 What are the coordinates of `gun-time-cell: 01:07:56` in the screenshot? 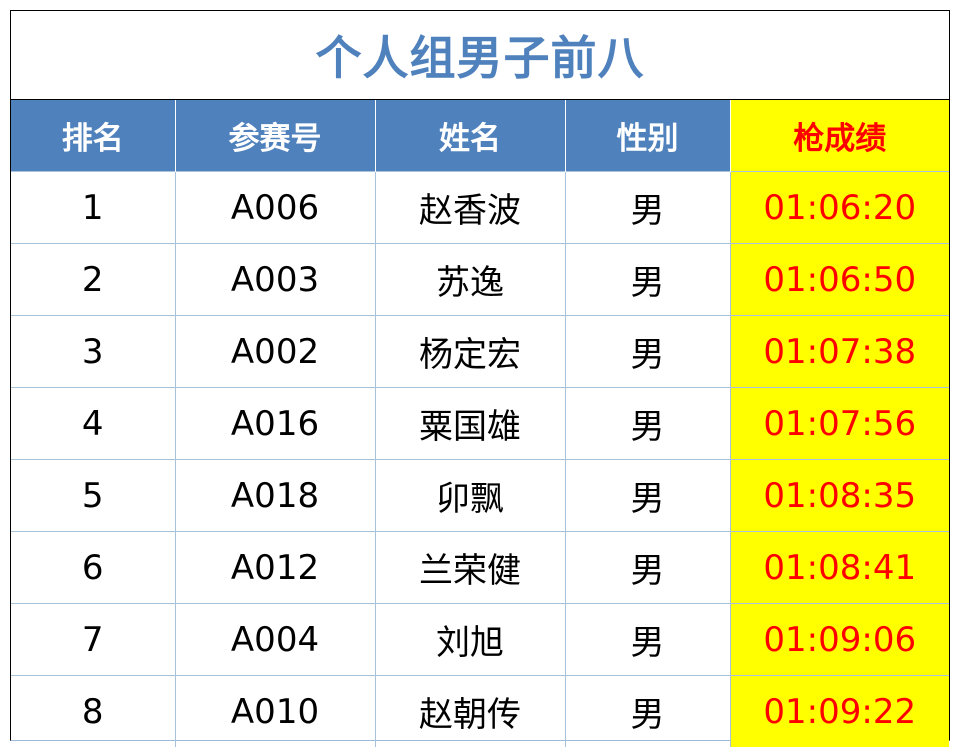 It's located at (839, 423).